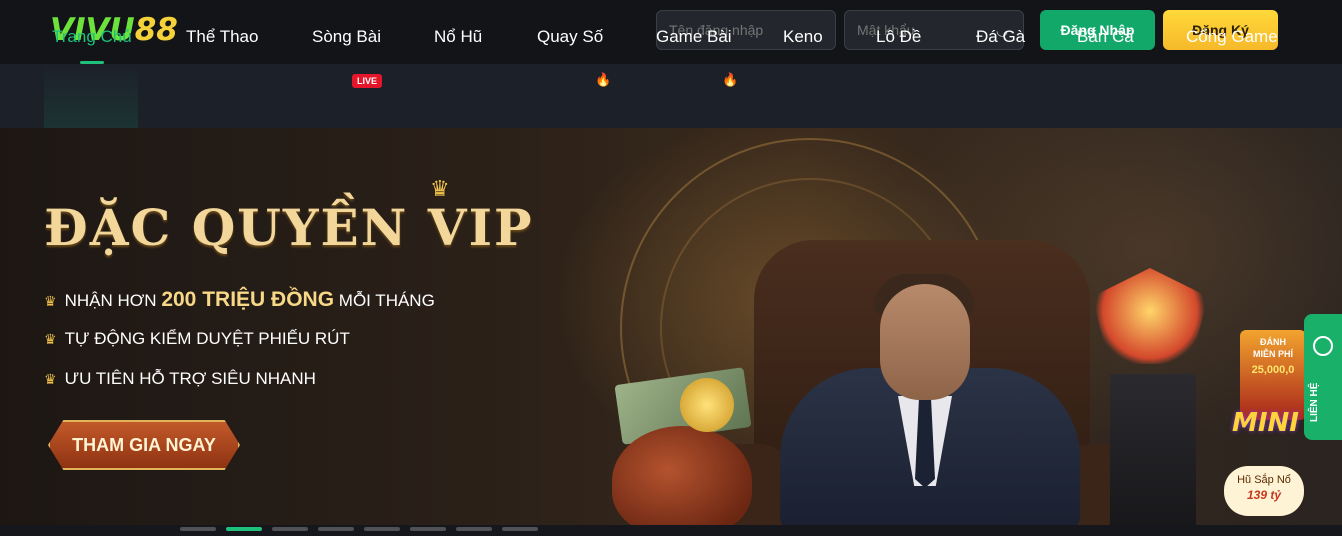 The width and height of the screenshot is (1342, 536). I want to click on pedestal-image, so click(1153, 449).